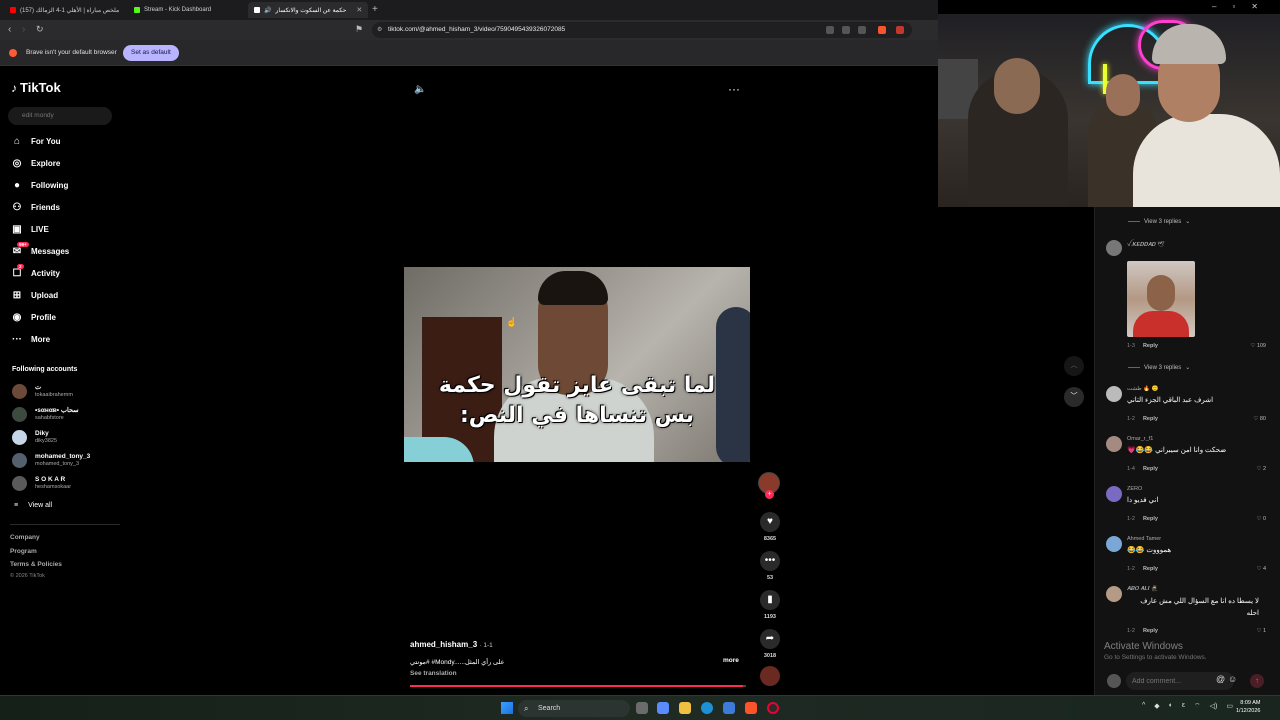 Image resolution: width=1280 pixels, height=720 pixels. I want to click on bookmark-icon: ⚑, so click(359, 29).